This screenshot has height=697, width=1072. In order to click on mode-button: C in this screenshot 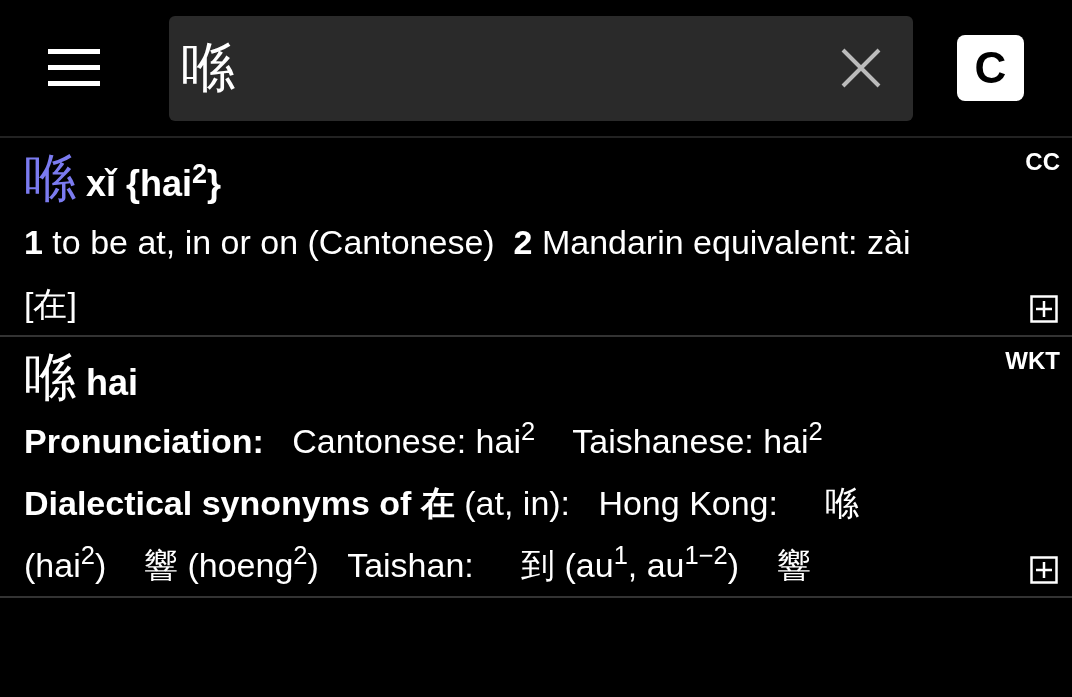, I will do `click(990, 68)`.